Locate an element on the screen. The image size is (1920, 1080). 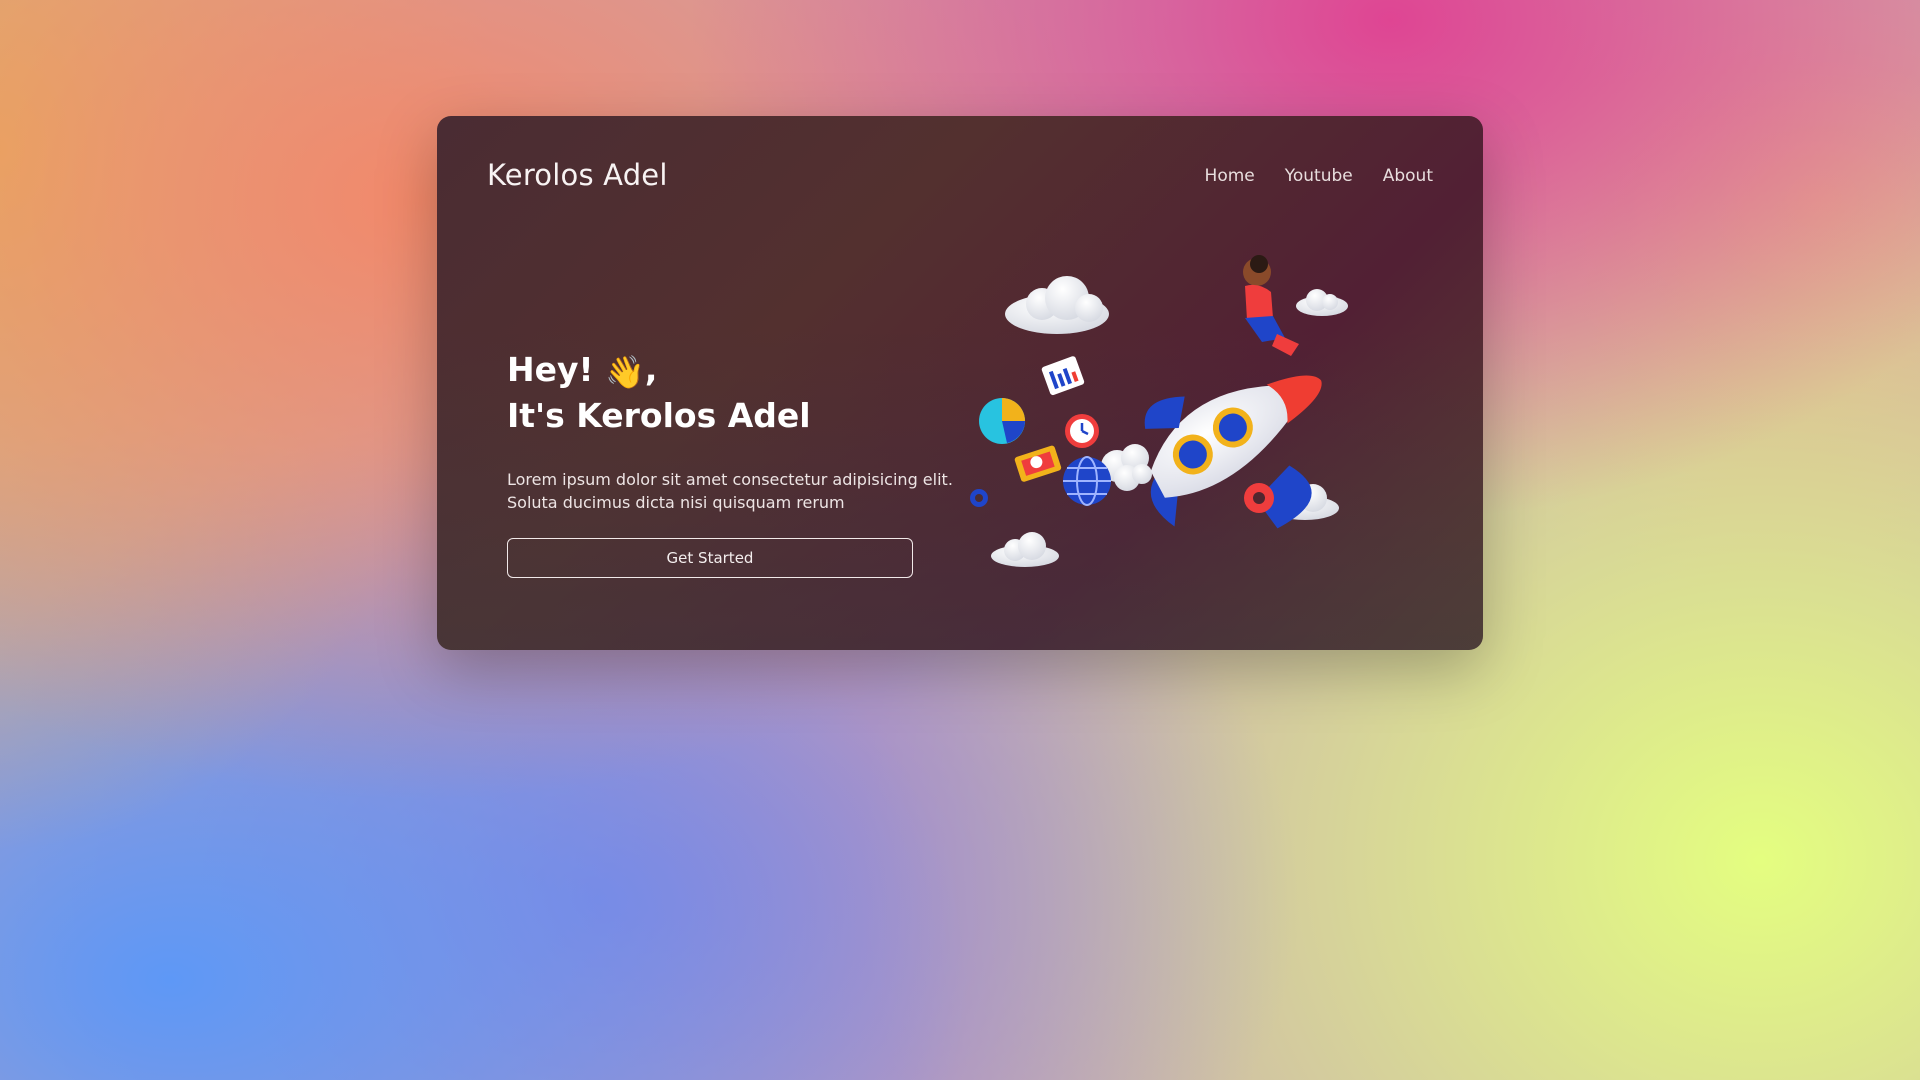
hero-name: It's Kerolos Adel is located at coordinates (659, 415).